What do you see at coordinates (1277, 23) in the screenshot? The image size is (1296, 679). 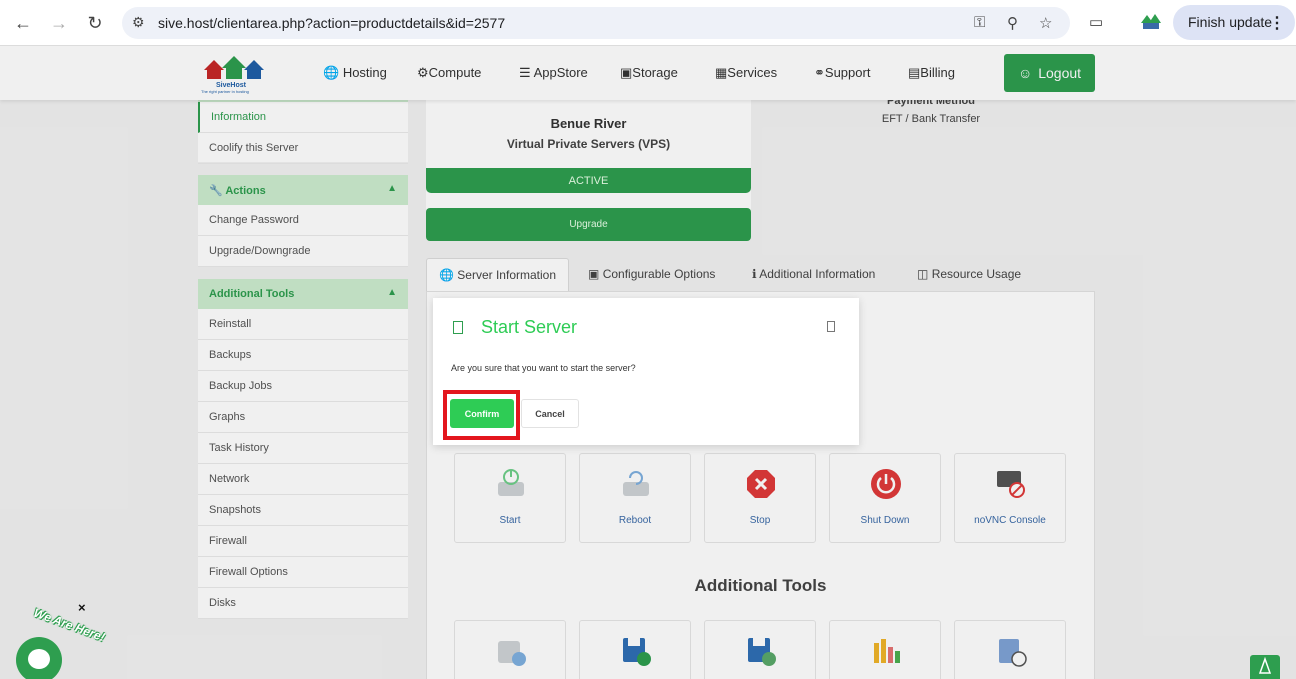 I see `menu-kebab-icon: ⋮` at bounding box center [1277, 23].